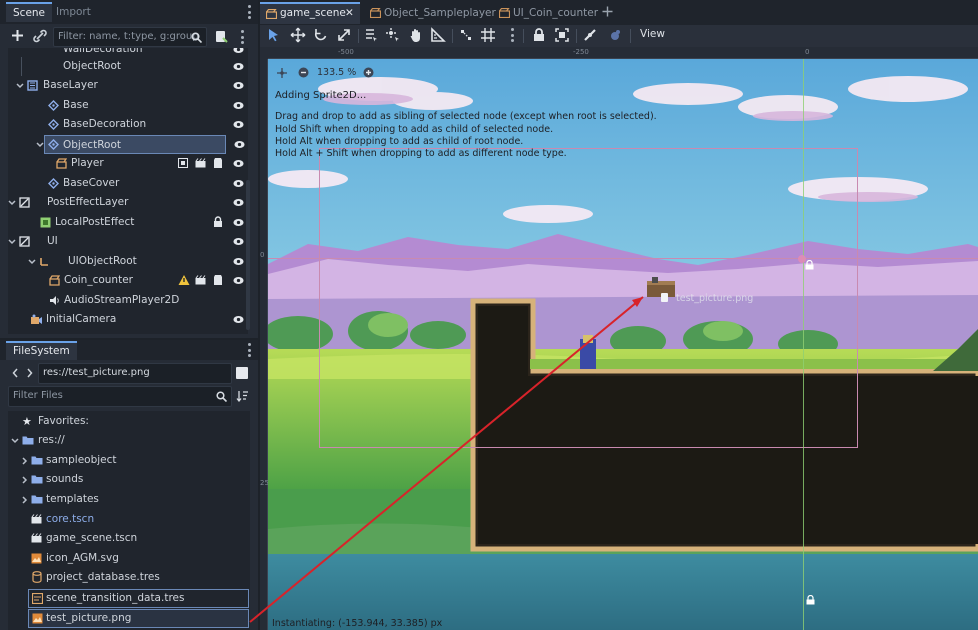 The image size is (978, 630). What do you see at coordinates (128, 202) in the screenshot?
I see `tree-row-posteffectlayer: PostEffectLayer` at bounding box center [128, 202].